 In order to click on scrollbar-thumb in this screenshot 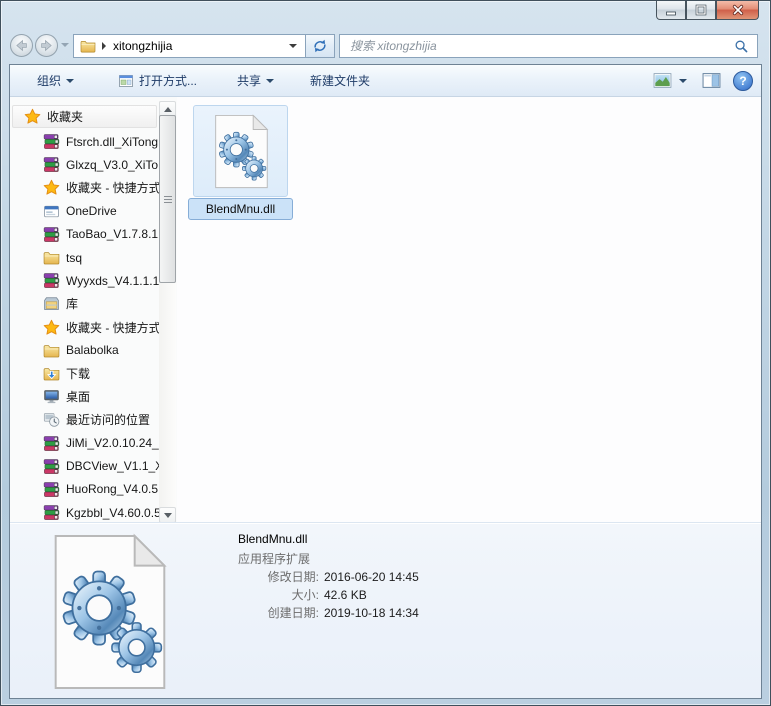, I will do `click(167, 199)`.